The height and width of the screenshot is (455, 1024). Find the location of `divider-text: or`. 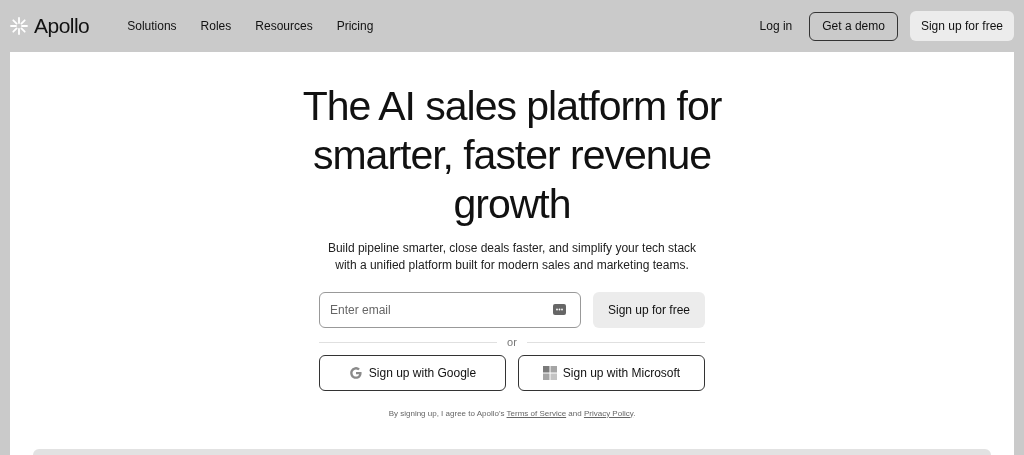

divider-text: or is located at coordinates (512, 342).